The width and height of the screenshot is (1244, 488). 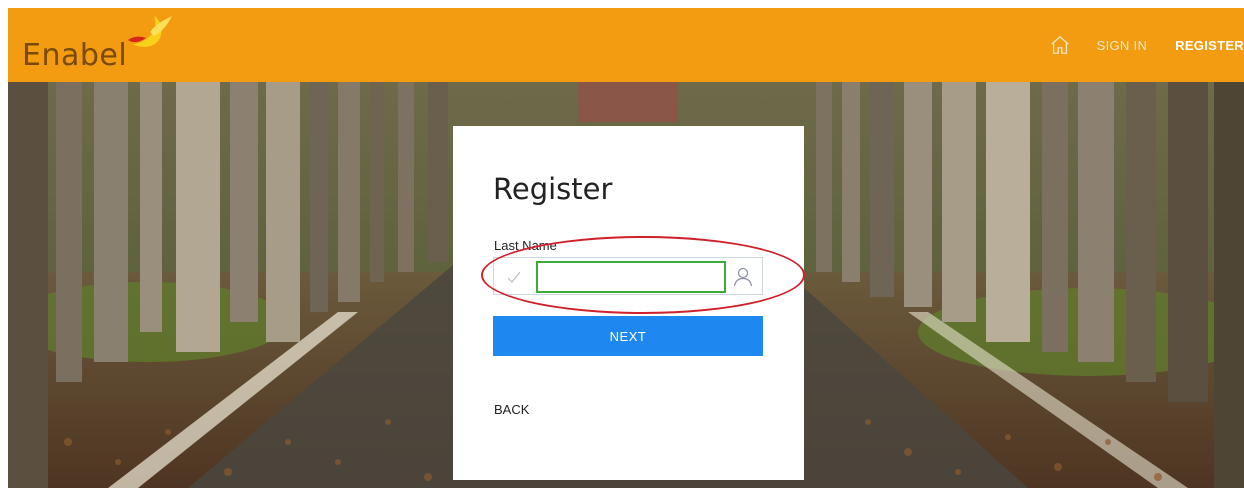 I want to click on check-icon, so click(x=514, y=277).